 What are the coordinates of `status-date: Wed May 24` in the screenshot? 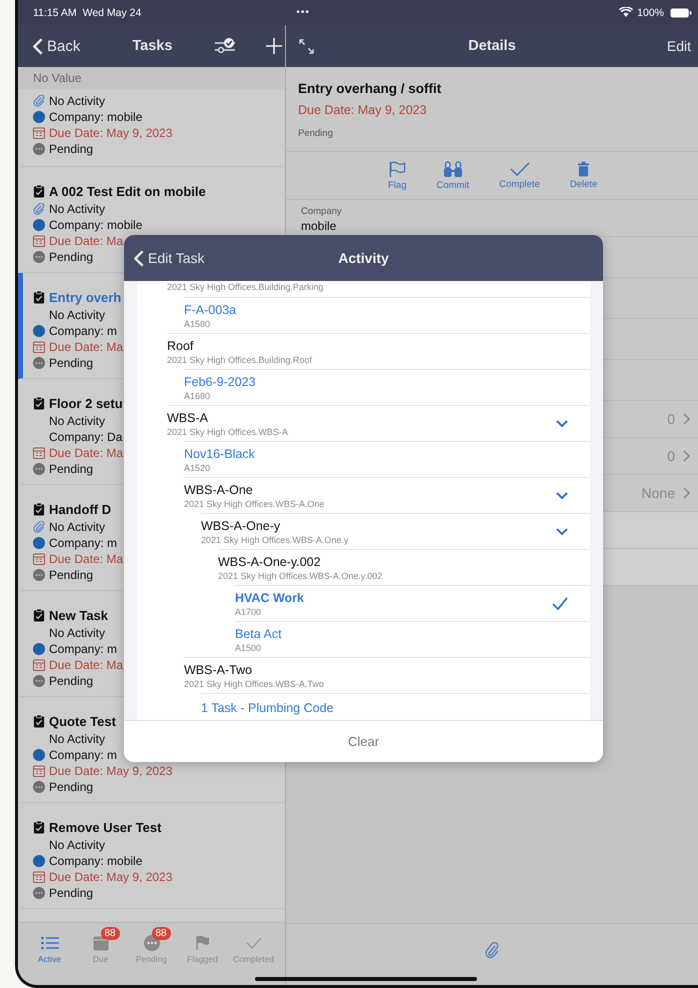 It's located at (112, 12).